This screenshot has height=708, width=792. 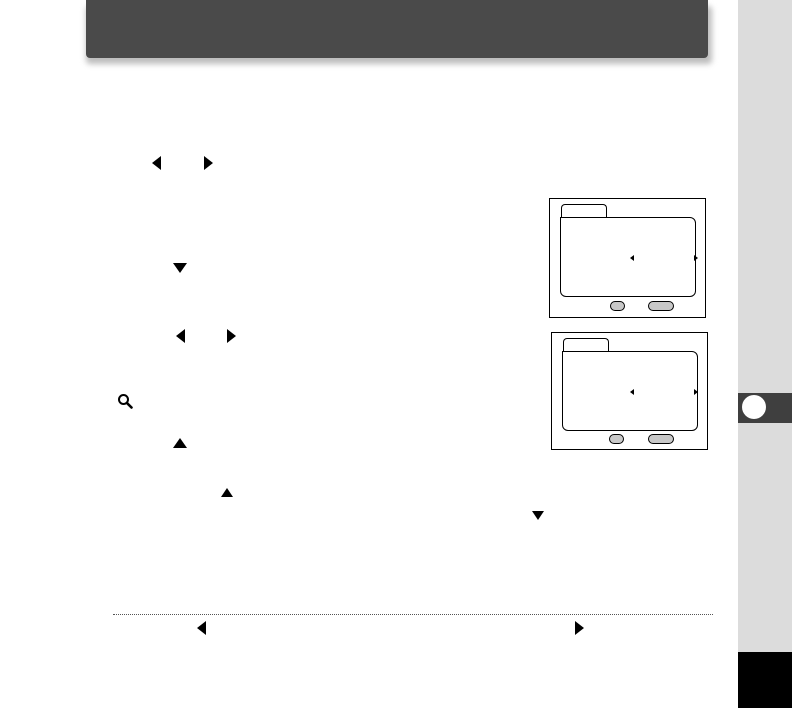 I want to click on footnote-divider, so click(x=413, y=614).